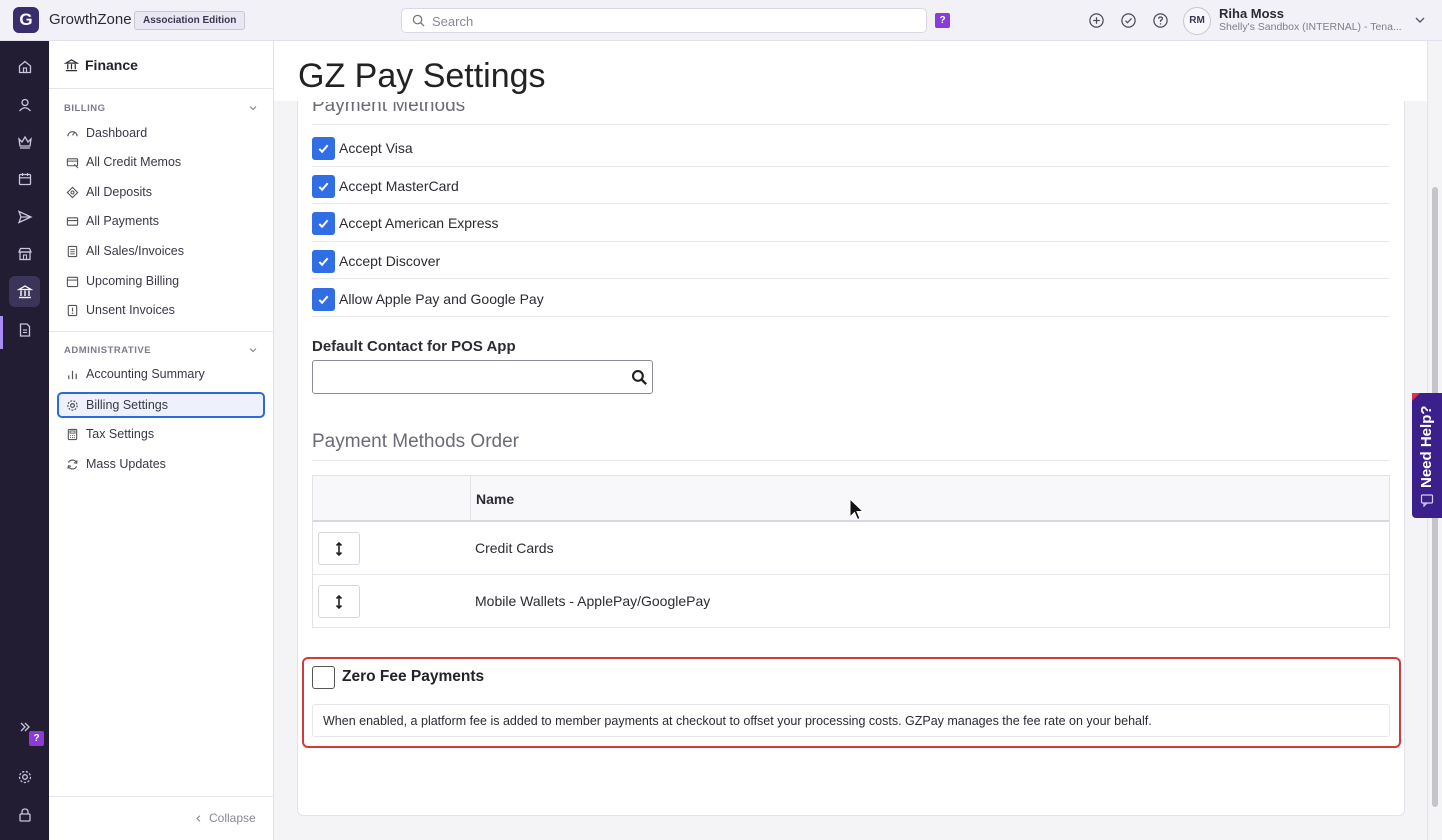  I want to click on sidebar-item-all-credit-memos: All Credit Memos, so click(161, 162).